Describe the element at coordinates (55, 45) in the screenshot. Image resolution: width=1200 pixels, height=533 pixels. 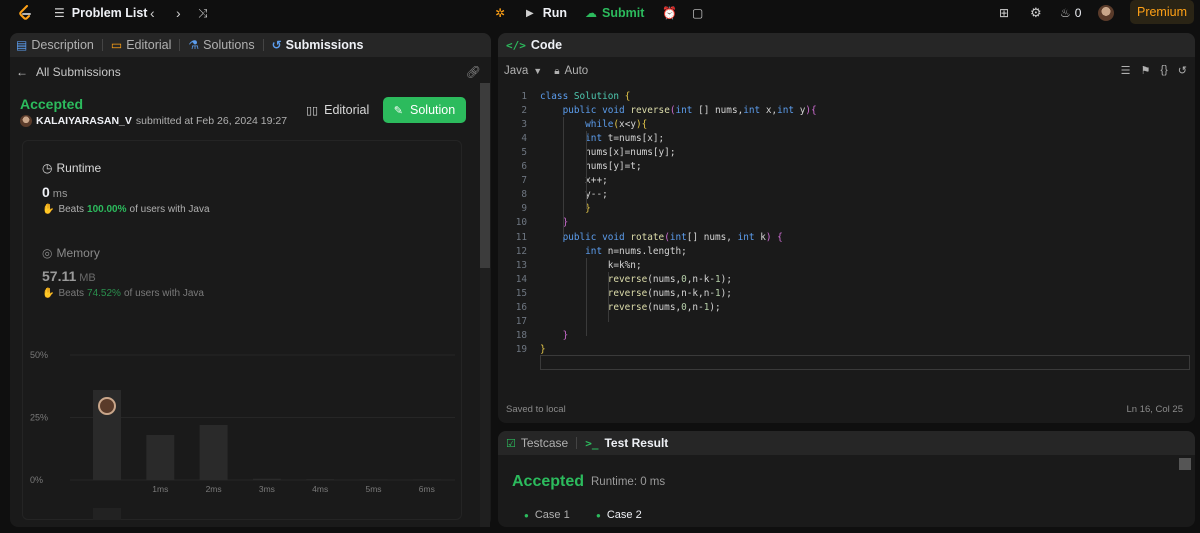
I see `tab-description: ▤ Description` at that location.